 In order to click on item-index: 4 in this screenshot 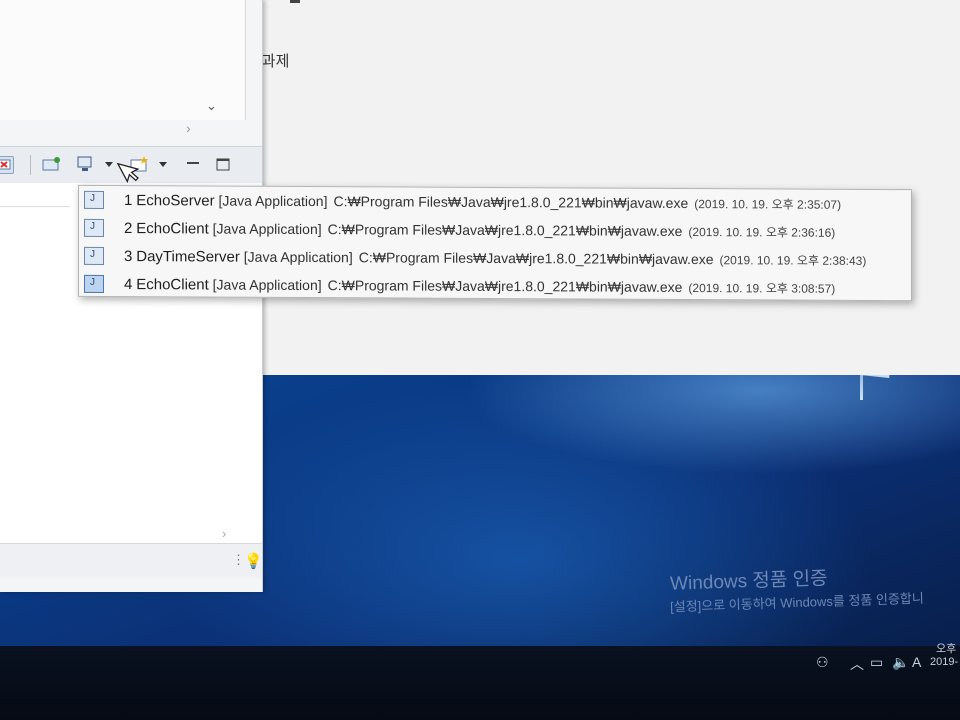, I will do `click(128, 284)`.